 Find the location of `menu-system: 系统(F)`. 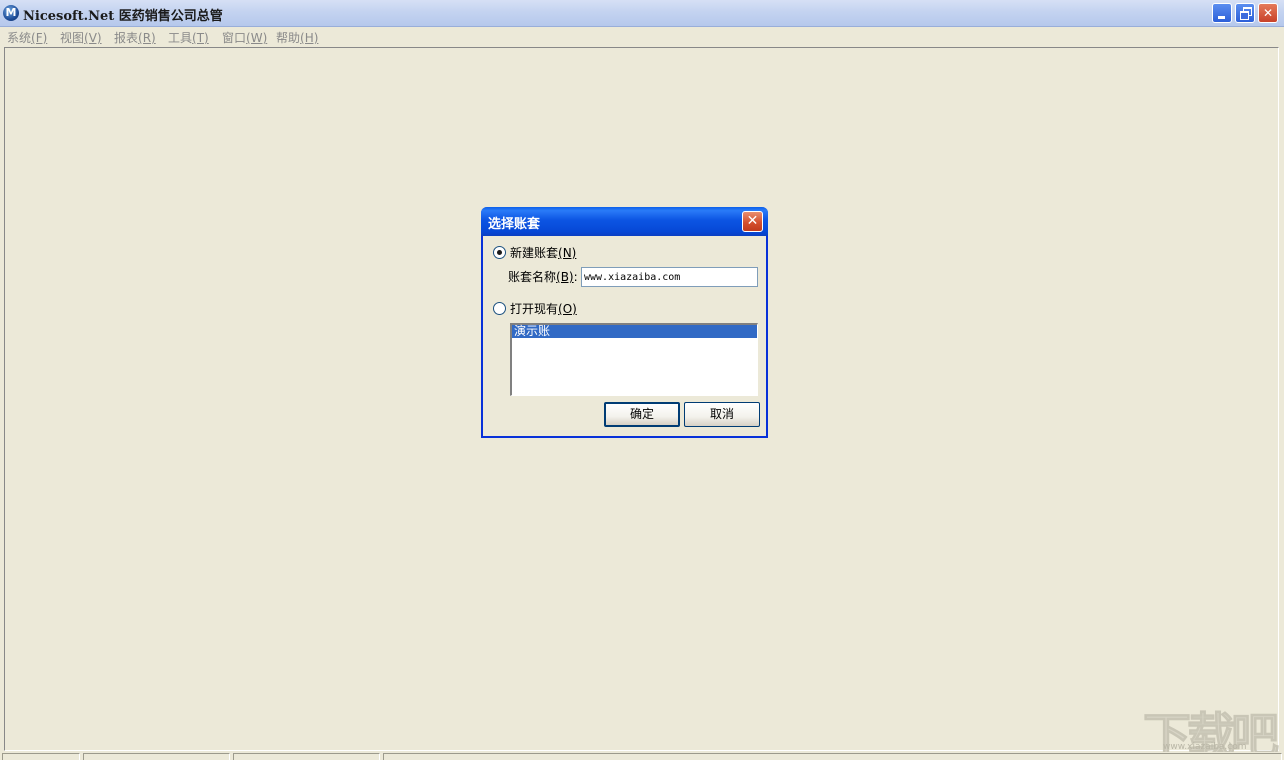

menu-system: 系统(F) is located at coordinates (27, 37).